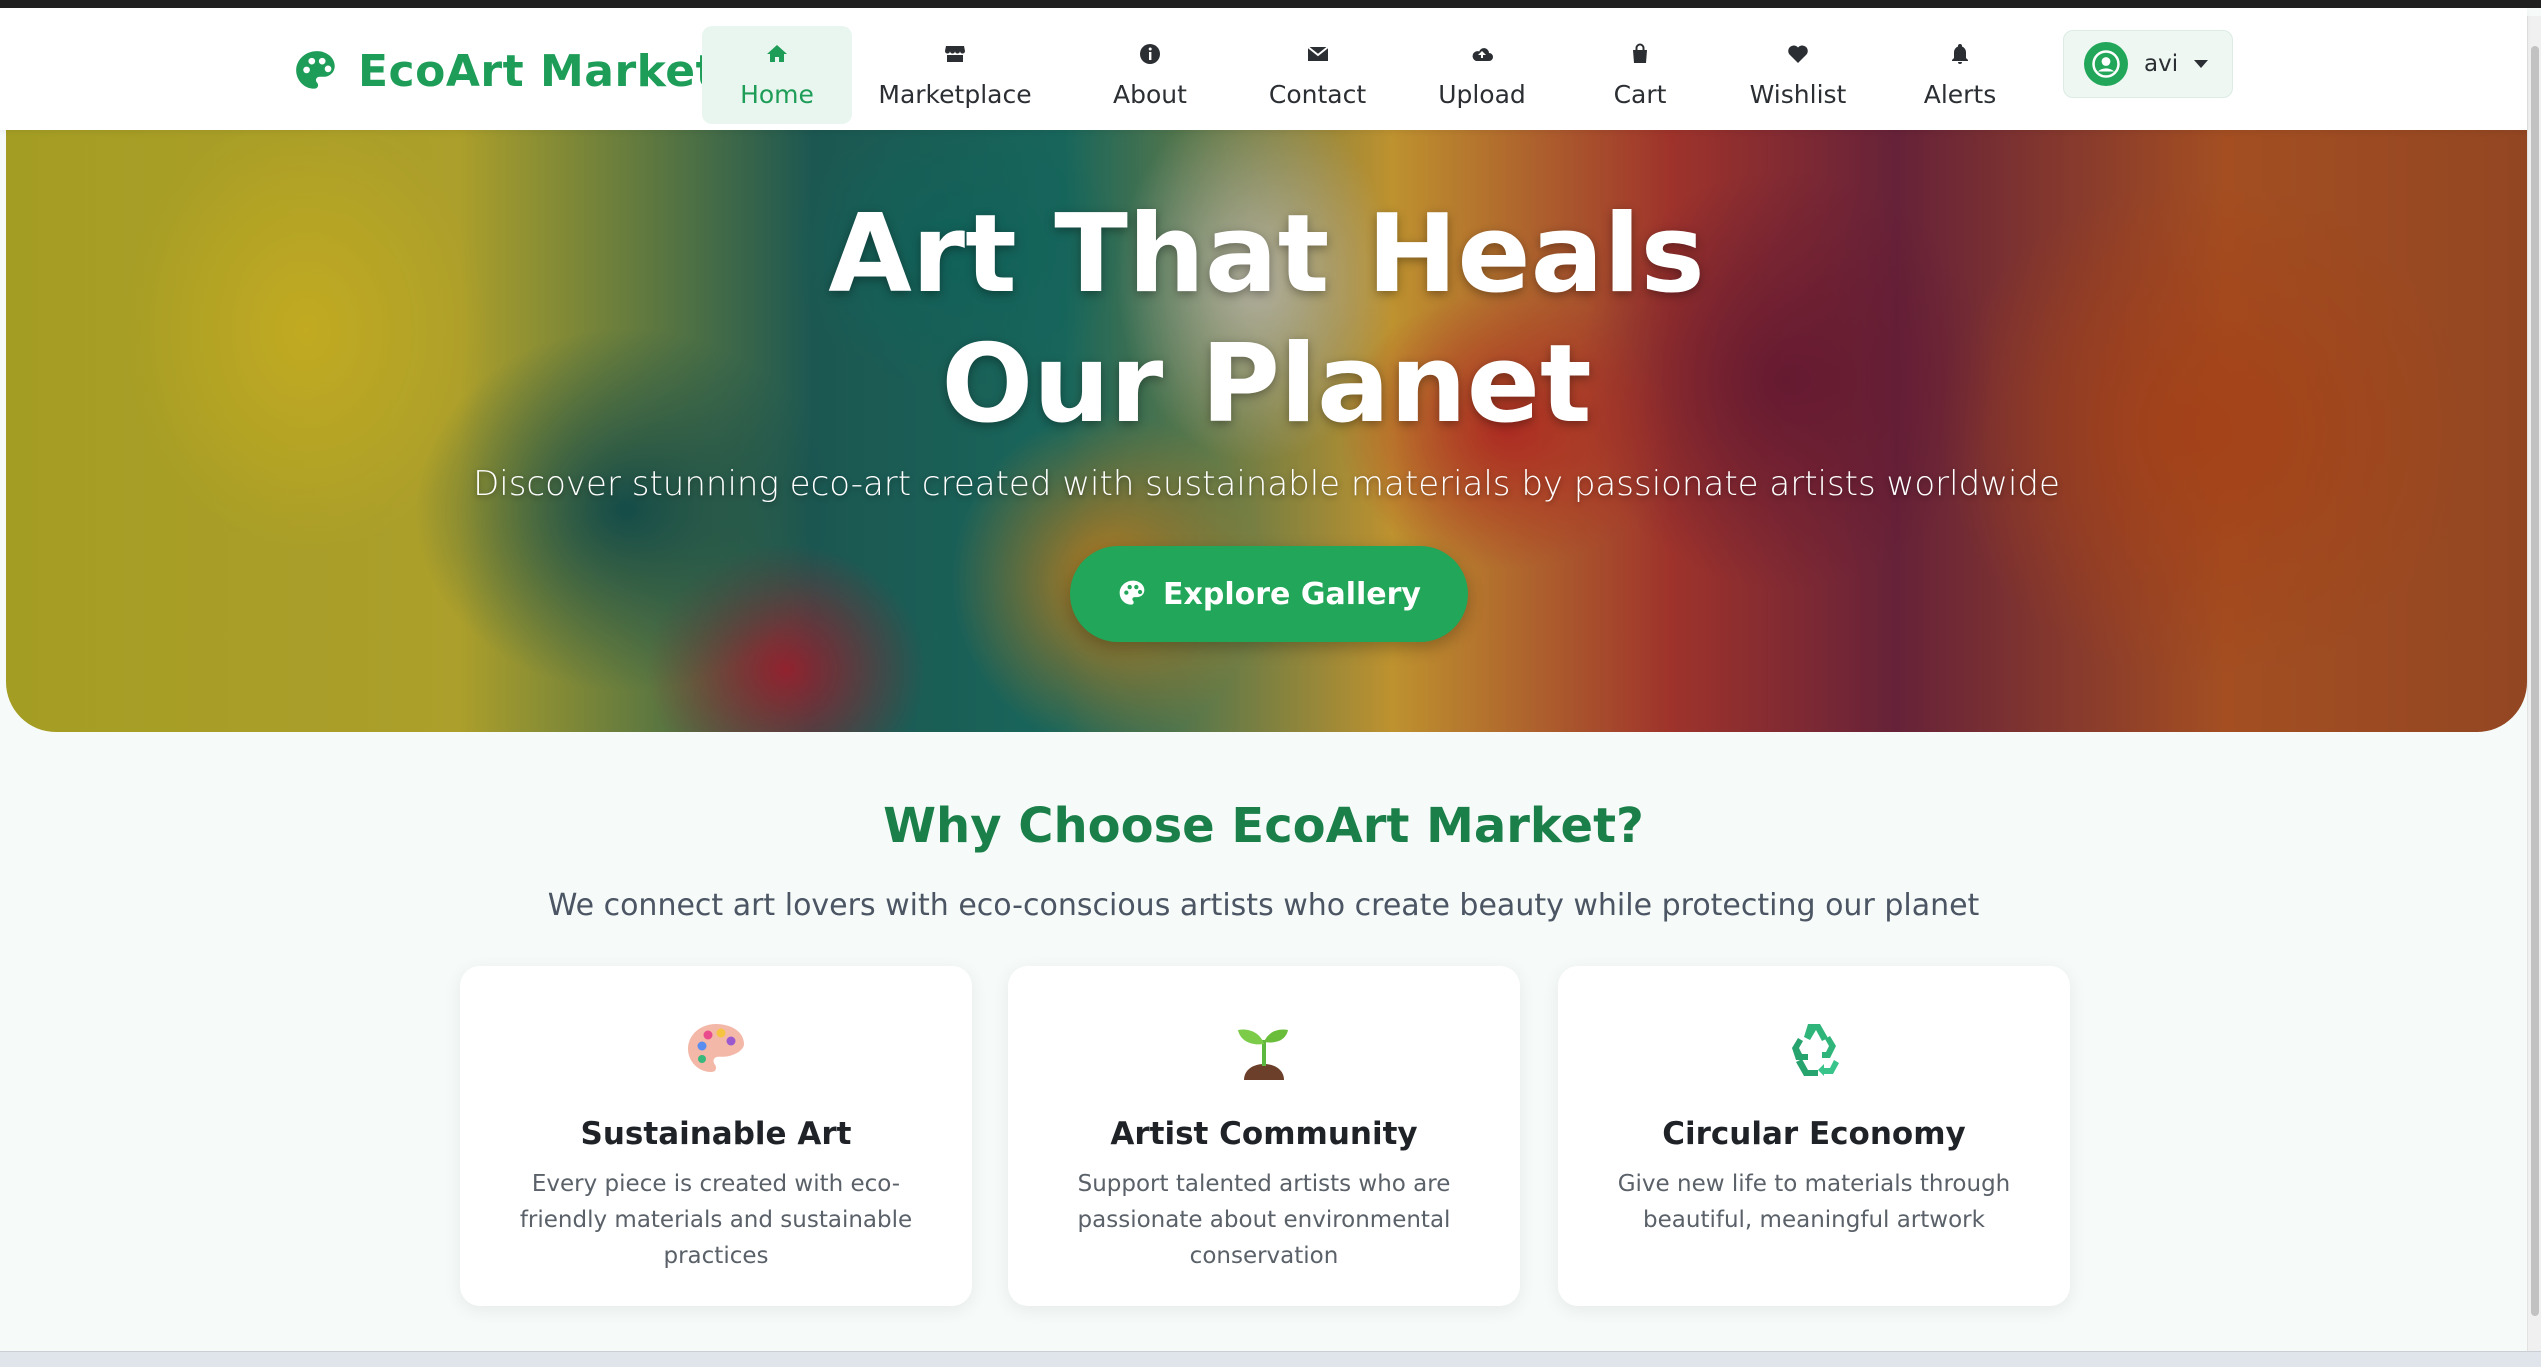  I want to click on nav-label: Marketplace, so click(955, 94).